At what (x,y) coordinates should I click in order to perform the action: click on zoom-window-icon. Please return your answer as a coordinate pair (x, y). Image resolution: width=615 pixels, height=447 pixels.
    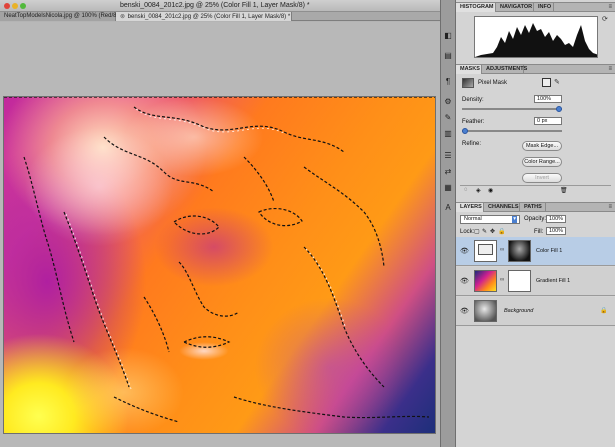
    Looking at the image, I should click on (23, 6).